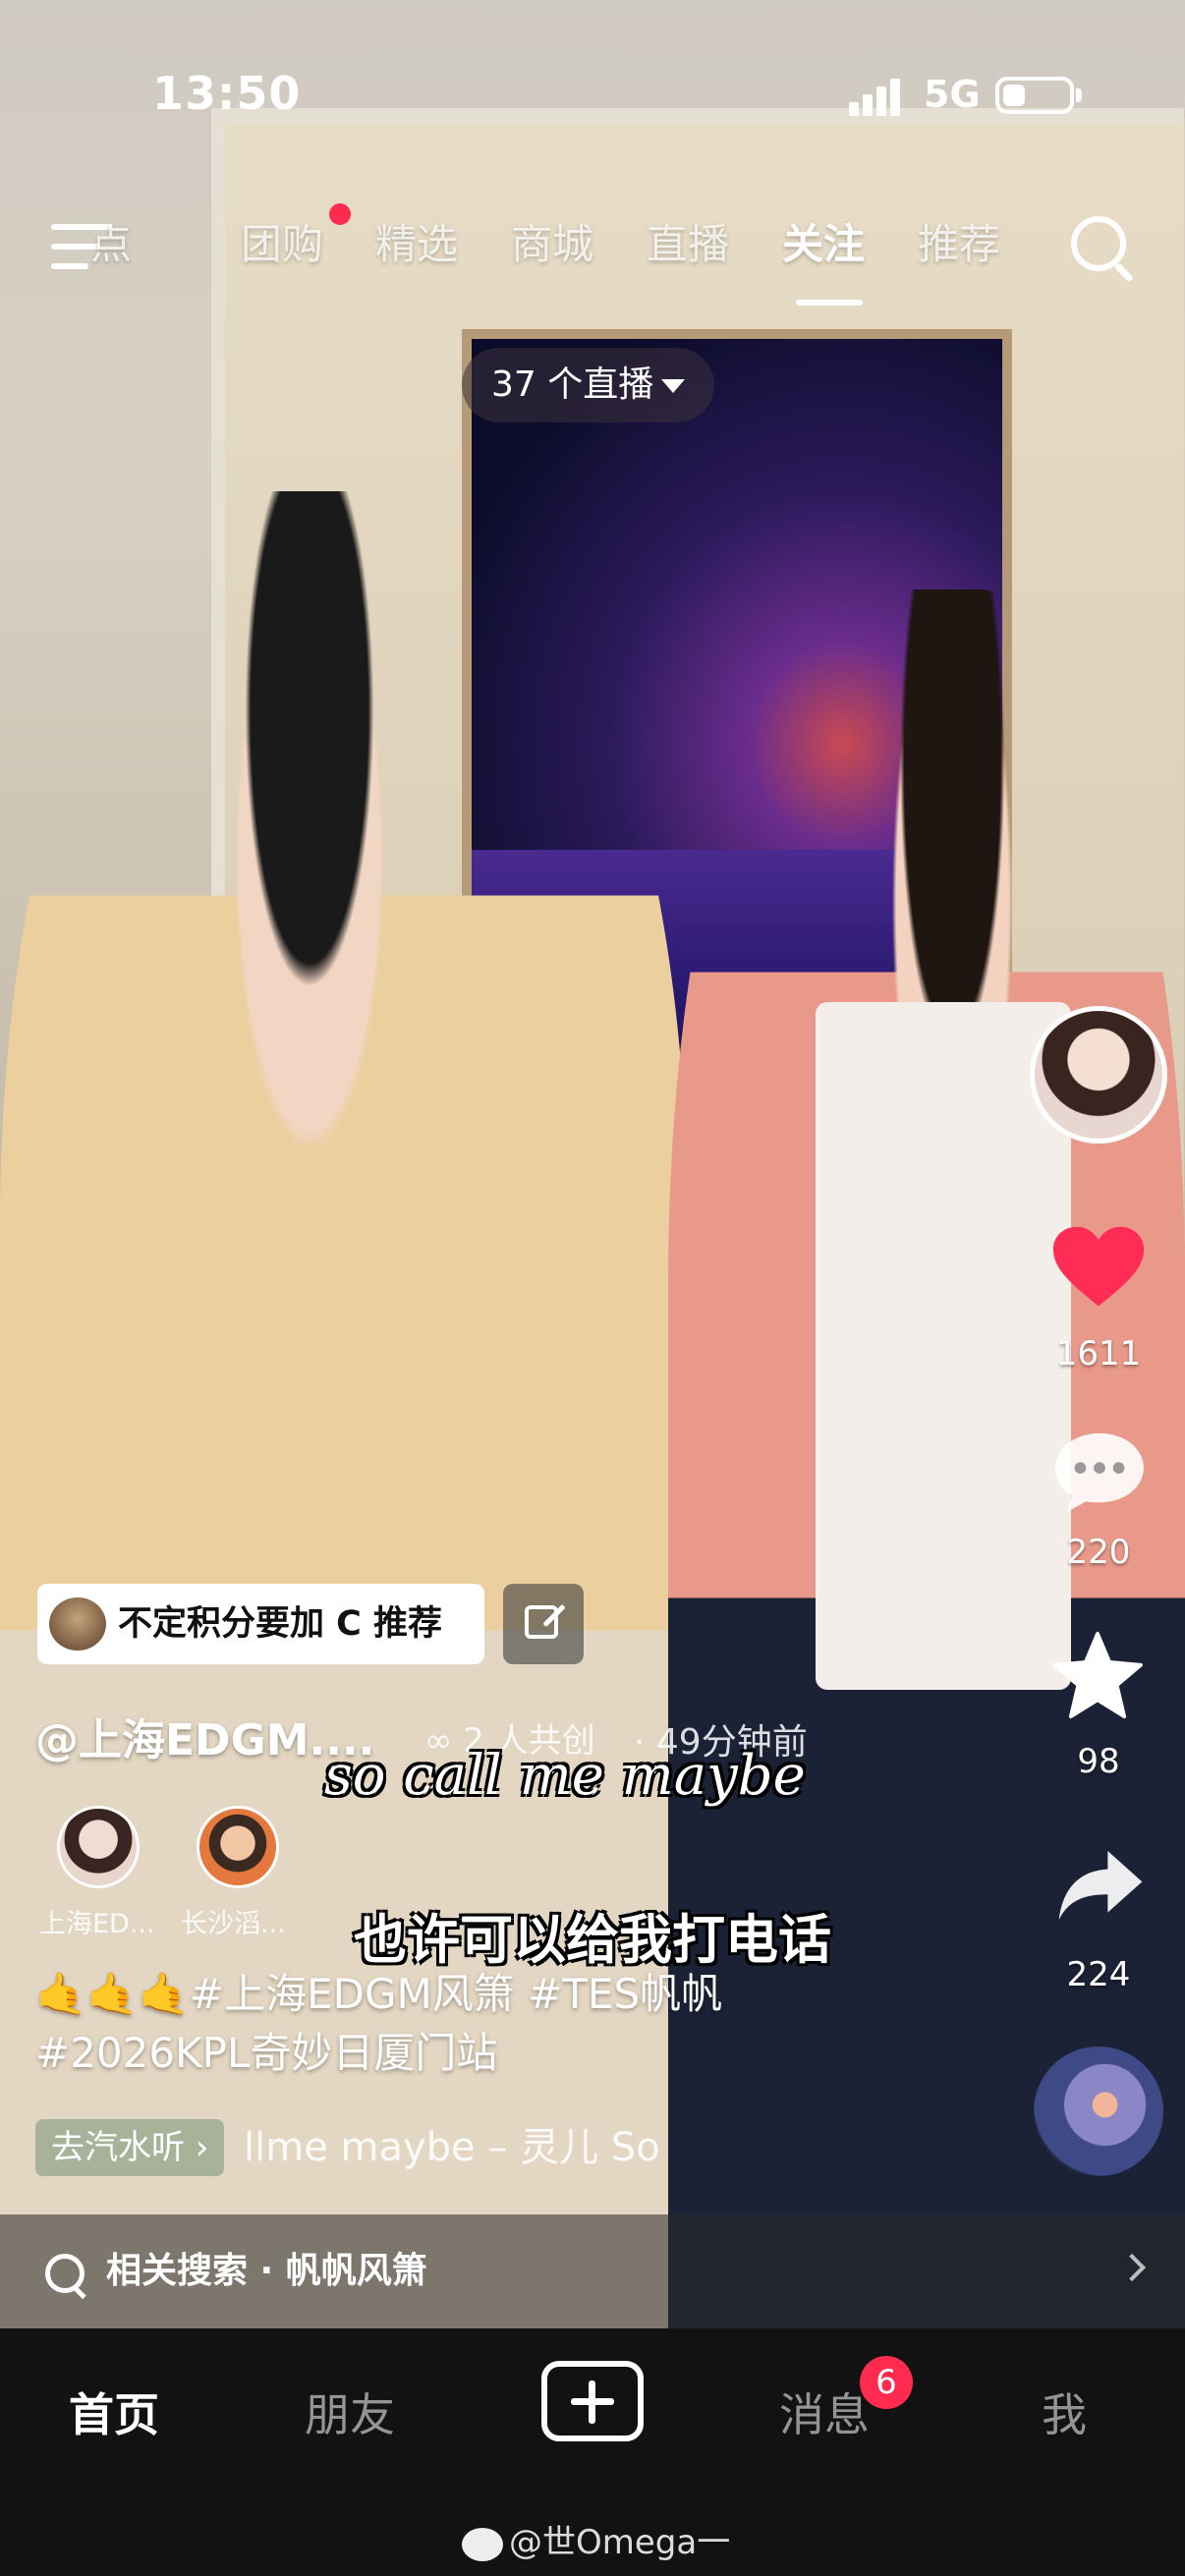 The height and width of the screenshot is (2576, 1185). Describe the element at coordinates (887, 2382) in the screenshot. I see `message-badge: 6` at that location.